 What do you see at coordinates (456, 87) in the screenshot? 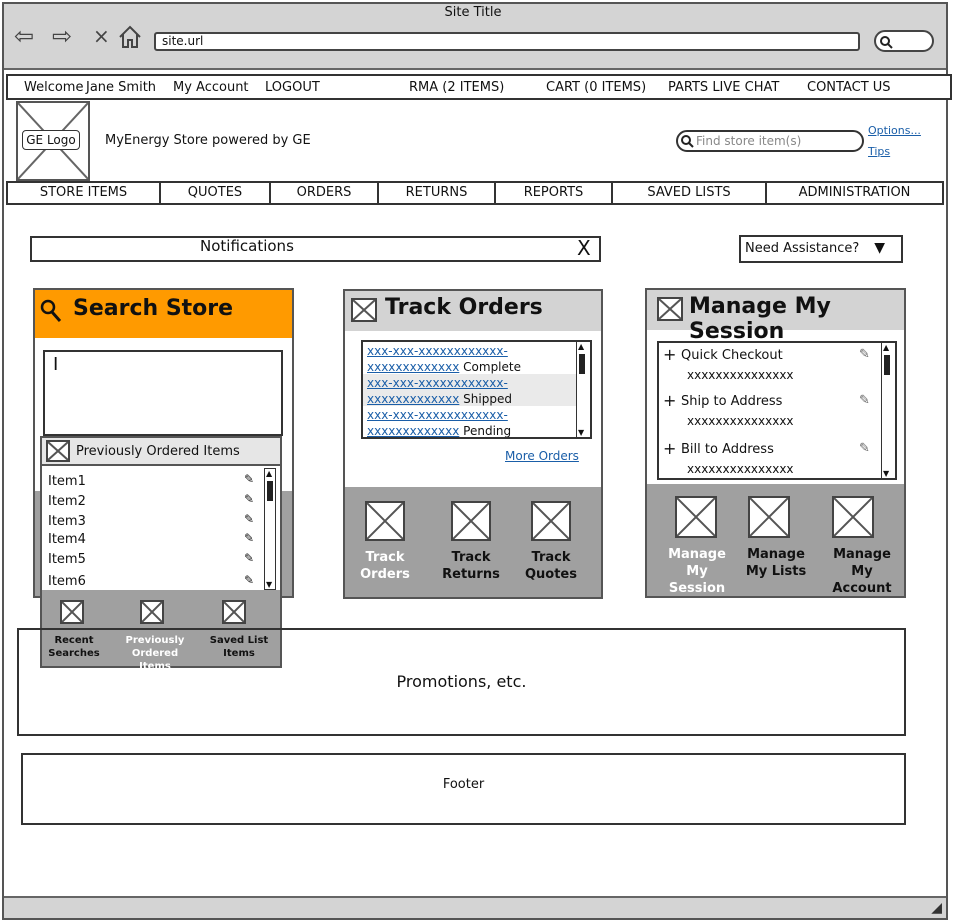
I see `rma-link: RMA (2 ITEMS)` at bounding box center [456, 87].